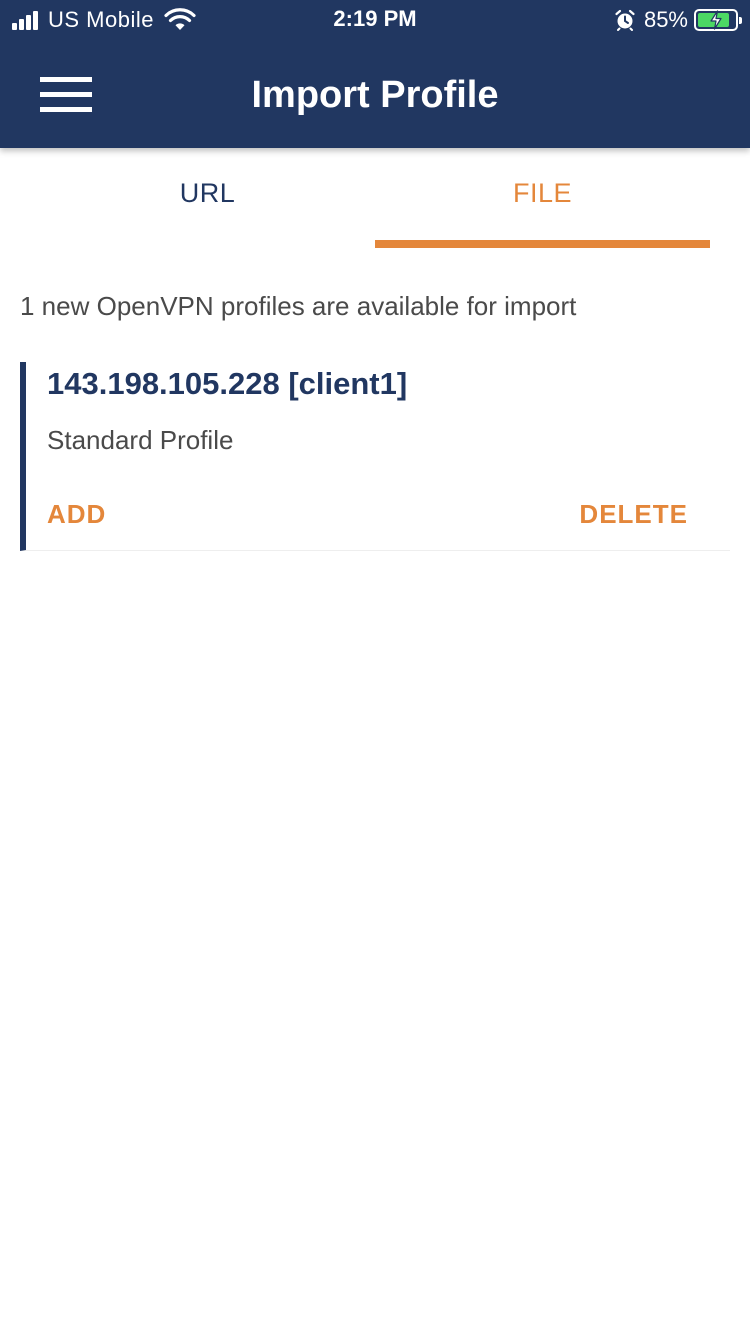  What do you see at coordinates (740, 20) in the screenshot?
I see `battery-nub` at bounding box center [740, 20].